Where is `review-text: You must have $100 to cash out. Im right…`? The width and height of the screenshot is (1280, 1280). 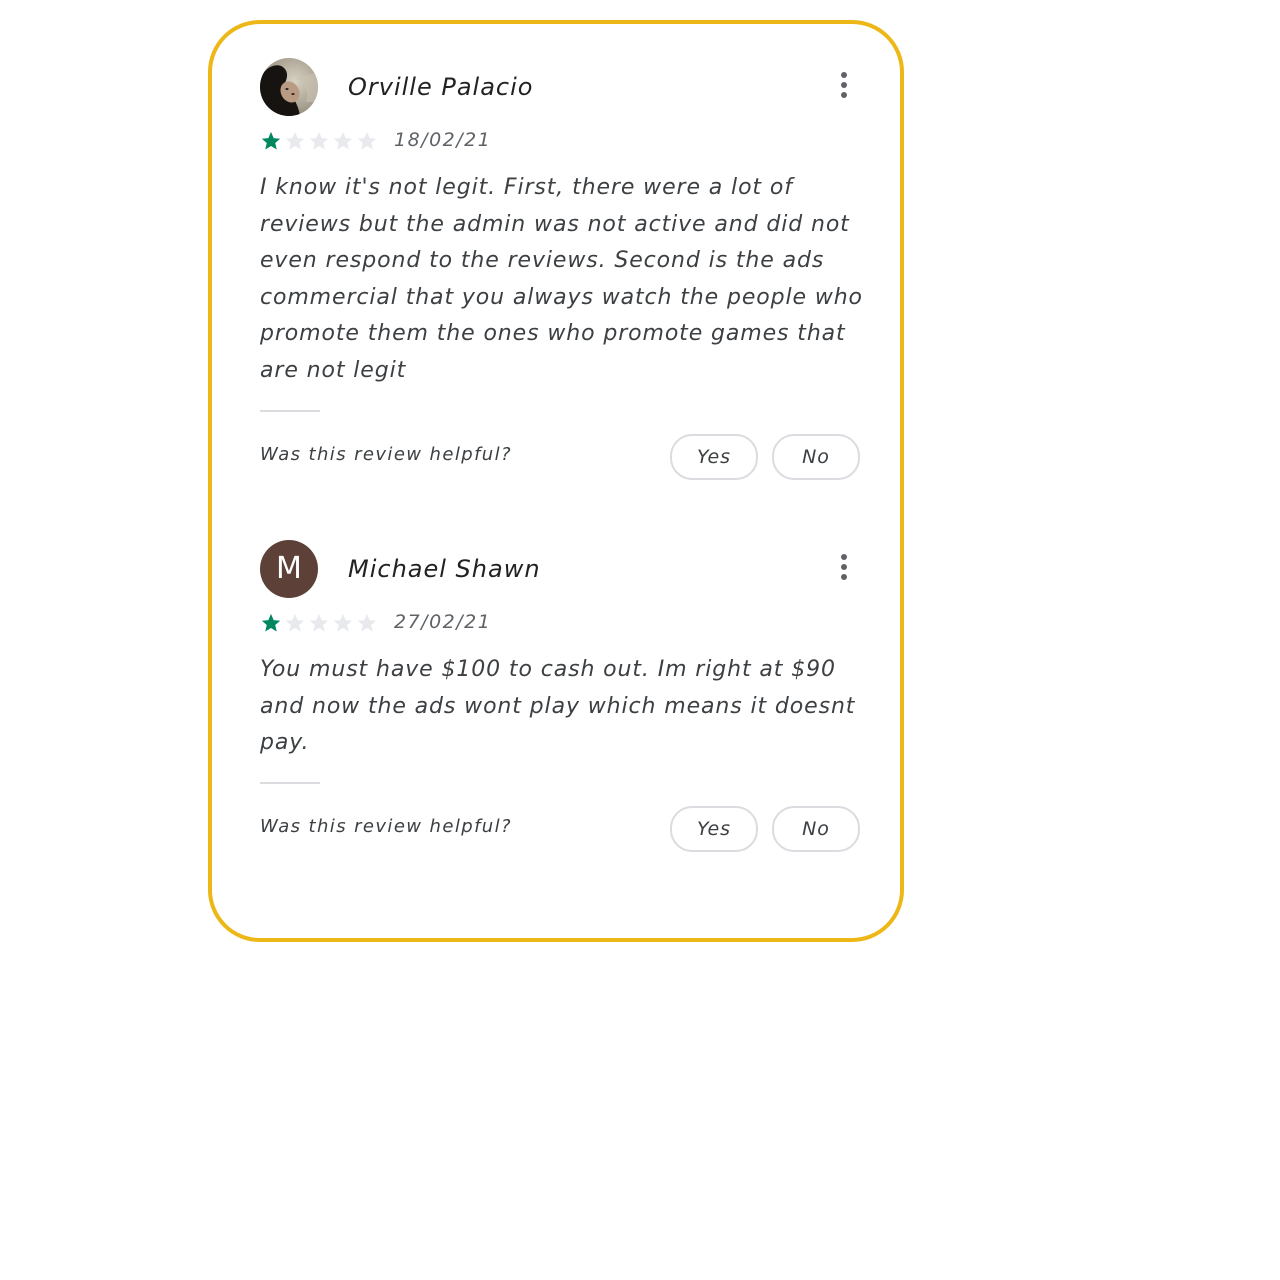
review-text: You must have $100 to cash out. Im right… is located at coordinates (558, 706).